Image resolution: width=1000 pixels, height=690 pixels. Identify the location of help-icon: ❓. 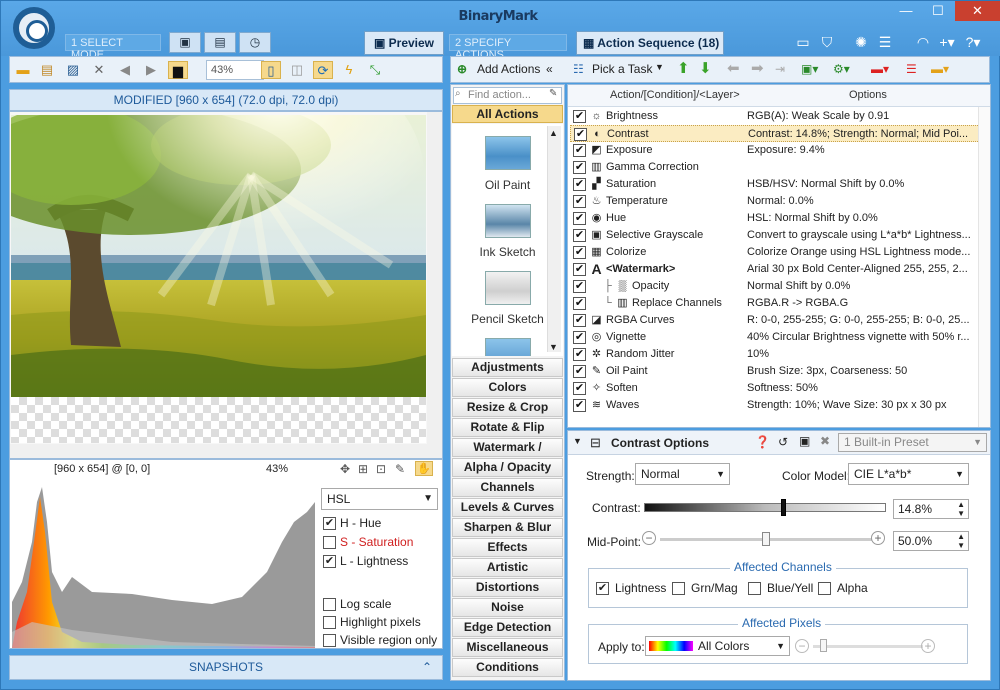
(762, 442).